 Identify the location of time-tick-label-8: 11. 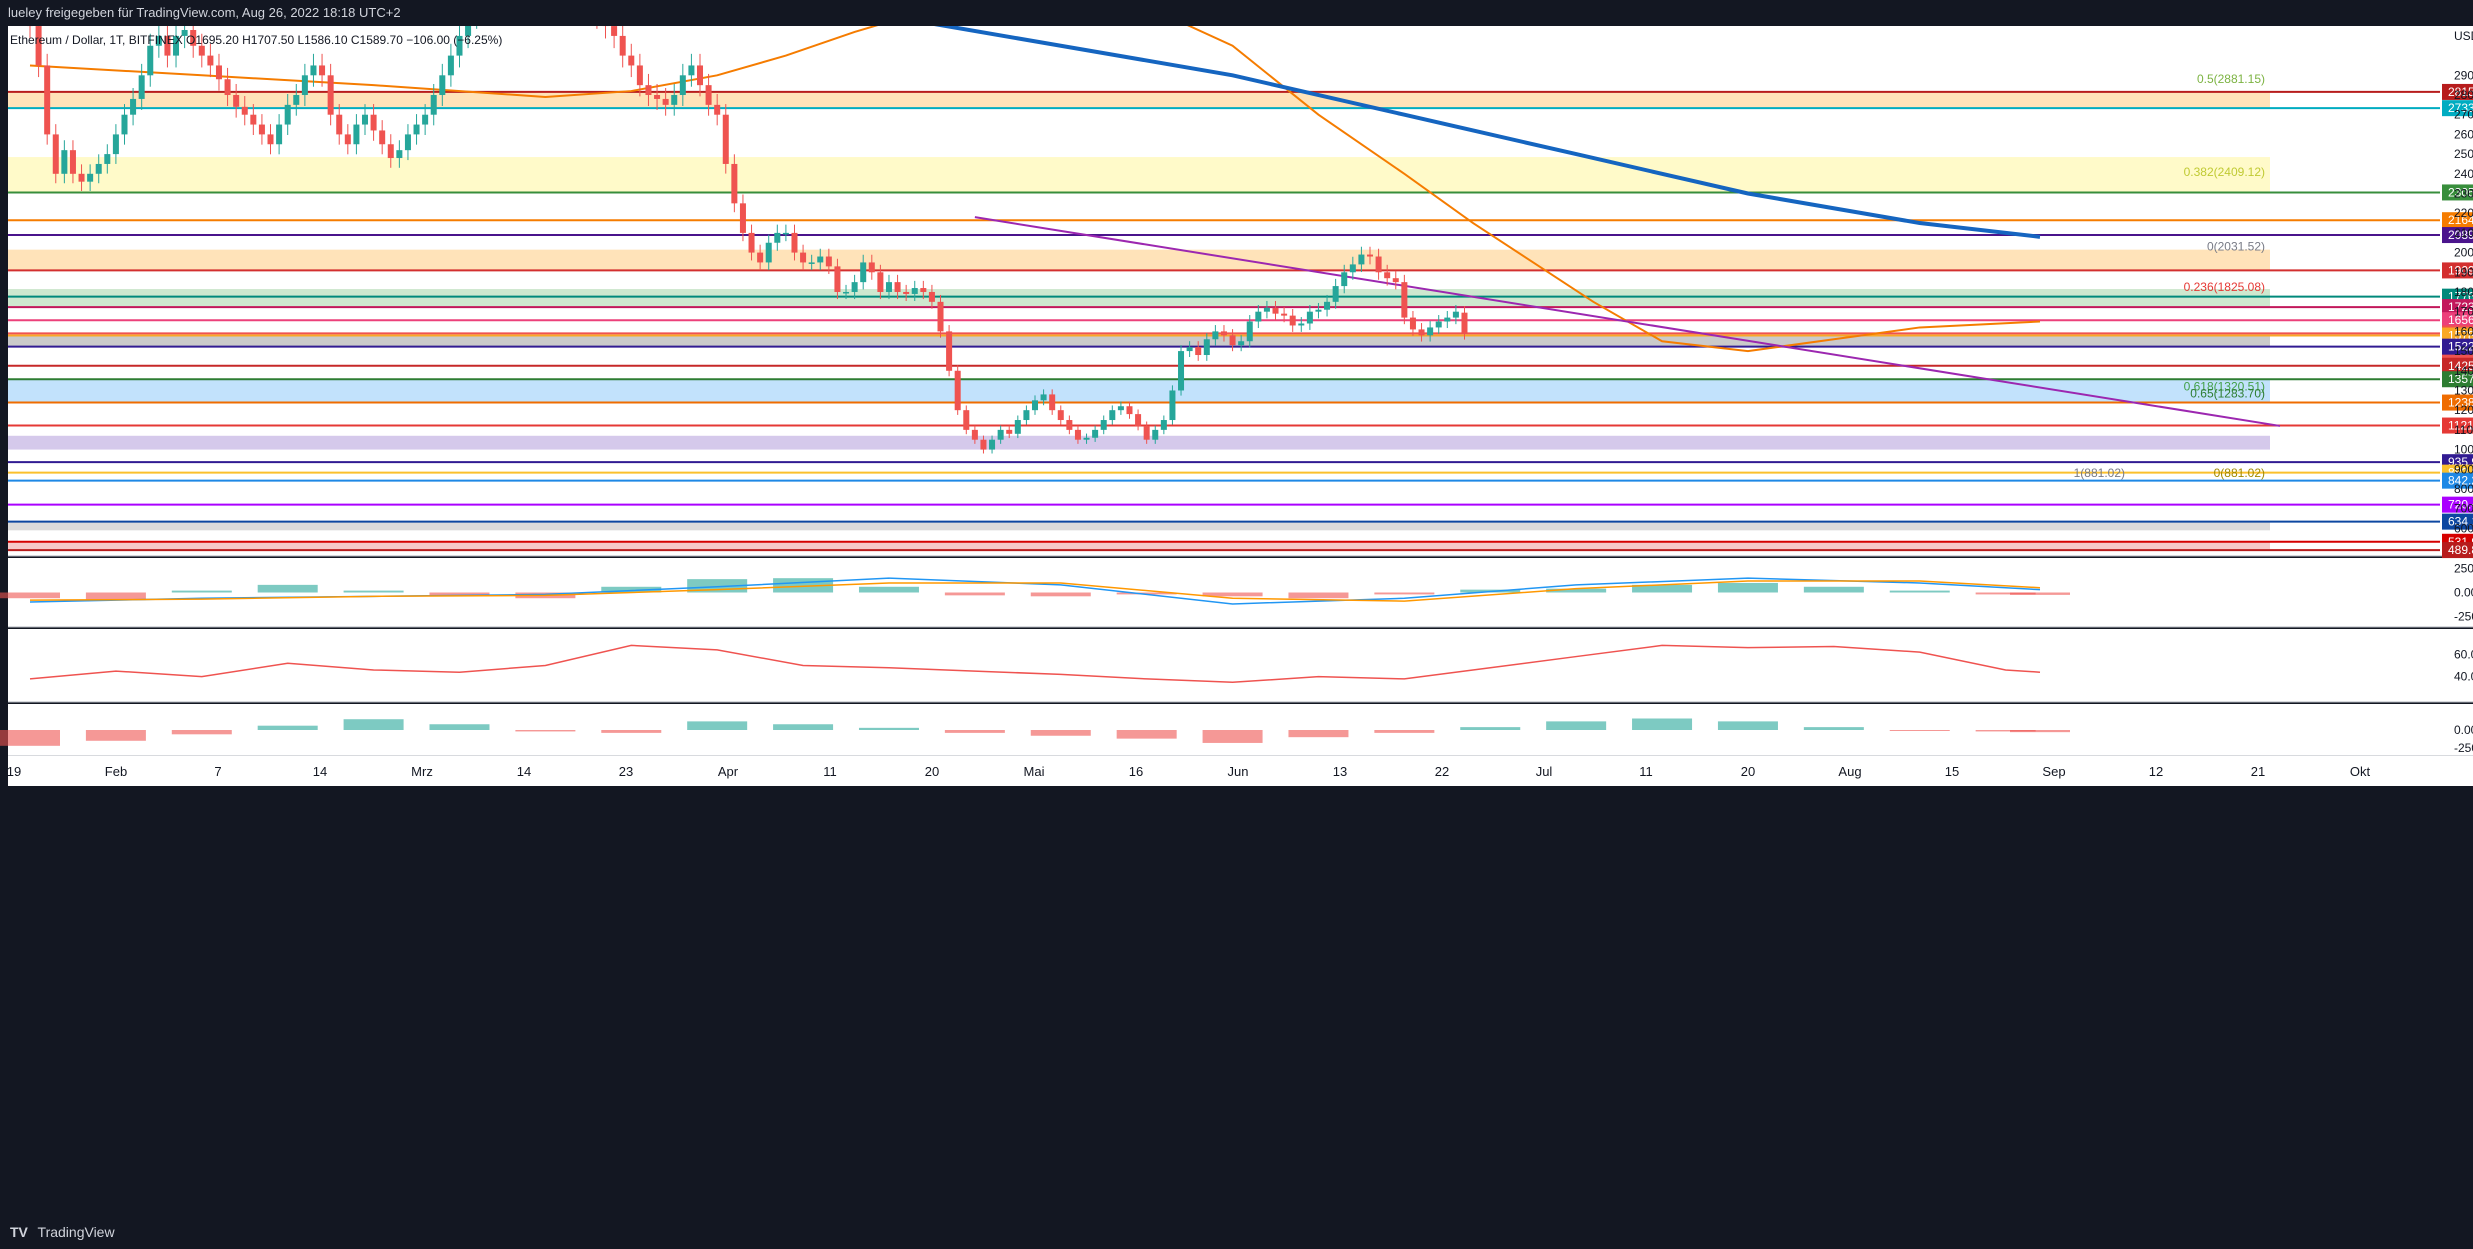
(830, 771).